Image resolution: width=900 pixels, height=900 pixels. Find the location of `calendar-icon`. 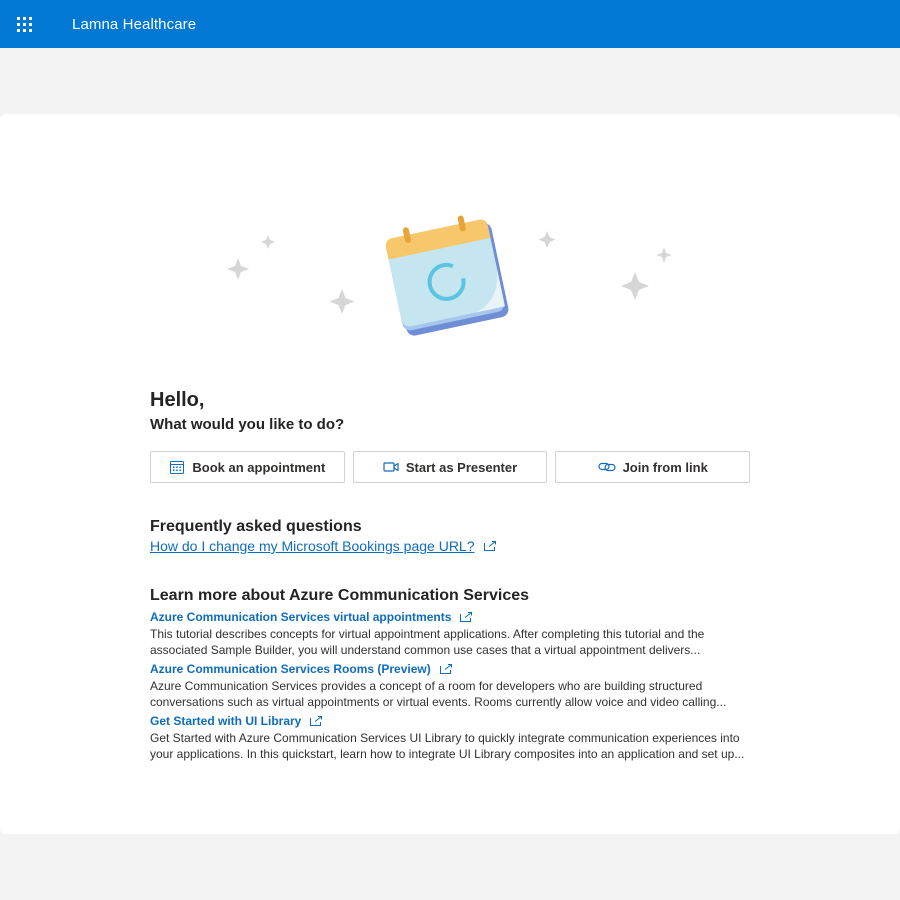

calendar-icon is located at coordinates (177, 467).